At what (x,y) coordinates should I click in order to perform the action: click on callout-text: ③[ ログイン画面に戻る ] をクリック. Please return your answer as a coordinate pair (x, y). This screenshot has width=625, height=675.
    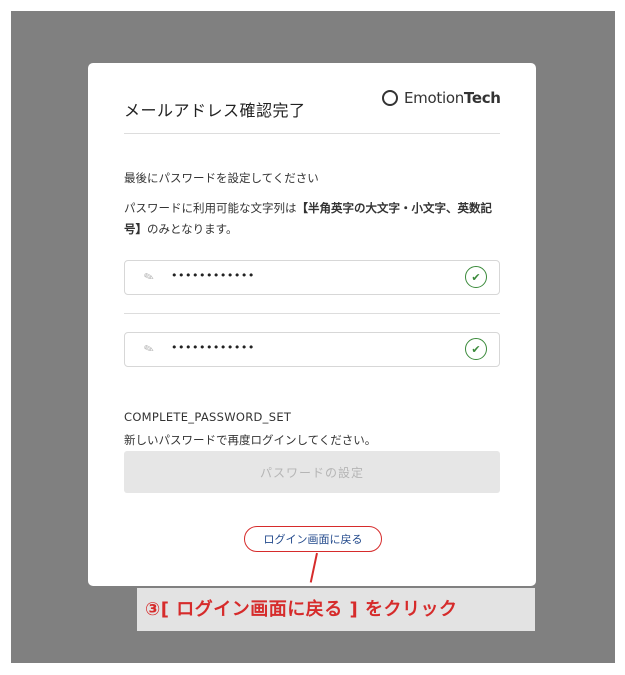
    Looking at the image, I should click on (301, 609).